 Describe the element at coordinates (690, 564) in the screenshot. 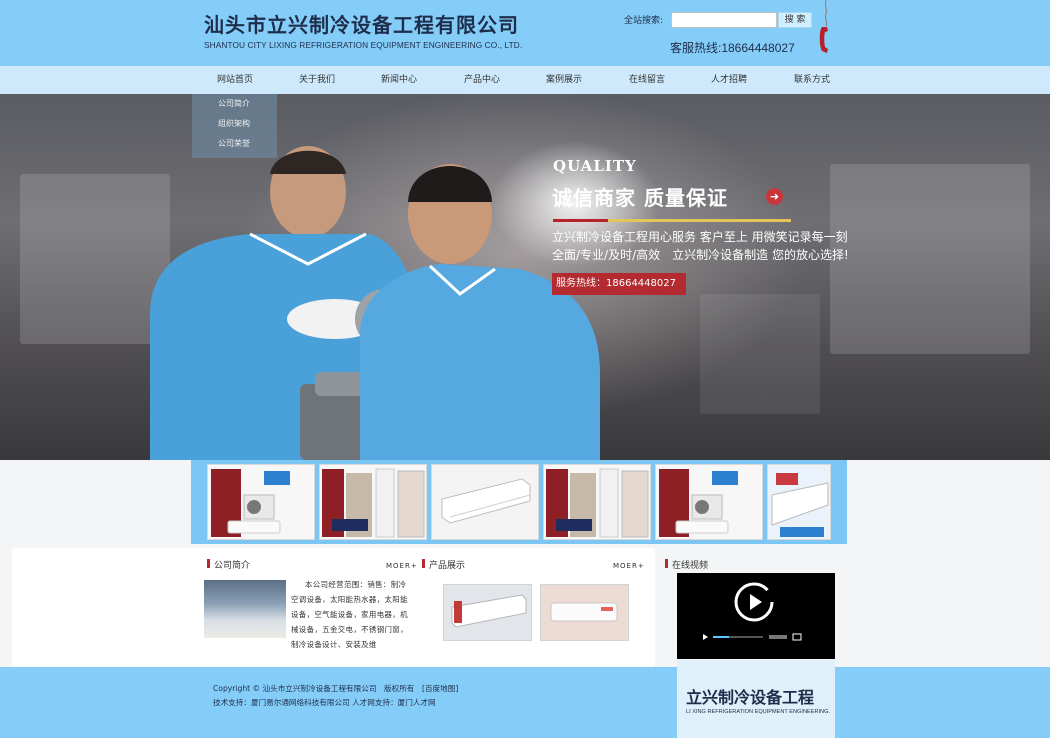

I see `video-section-title: 在线视频` at that location.